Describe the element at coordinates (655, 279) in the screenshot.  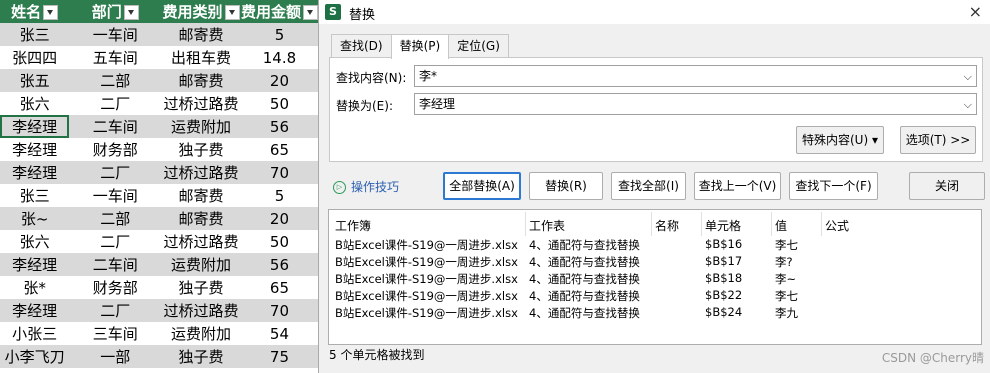
I see `list-item: B站Excel课件-S19@一周进步.xlsx 4、通配符与查找替换 $B$18 李~` at that location.